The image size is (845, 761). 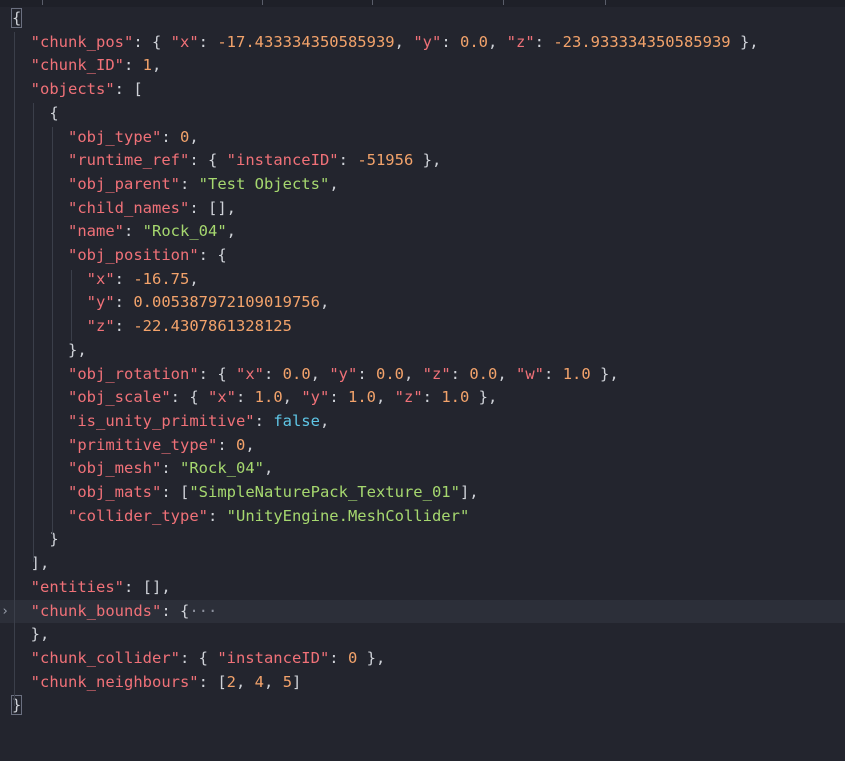 I want to click on json-token: : [, so click(x=128, y=89).